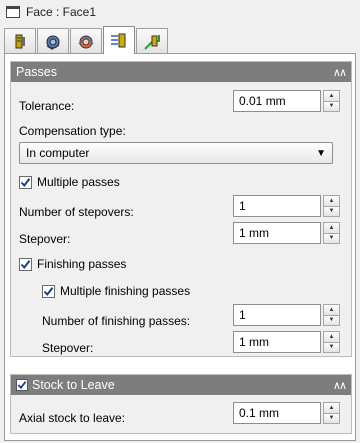 The width and height of the screenshot is (360, 443). I want to click on window-title-bar: Face : Face1, so click(180, 12).